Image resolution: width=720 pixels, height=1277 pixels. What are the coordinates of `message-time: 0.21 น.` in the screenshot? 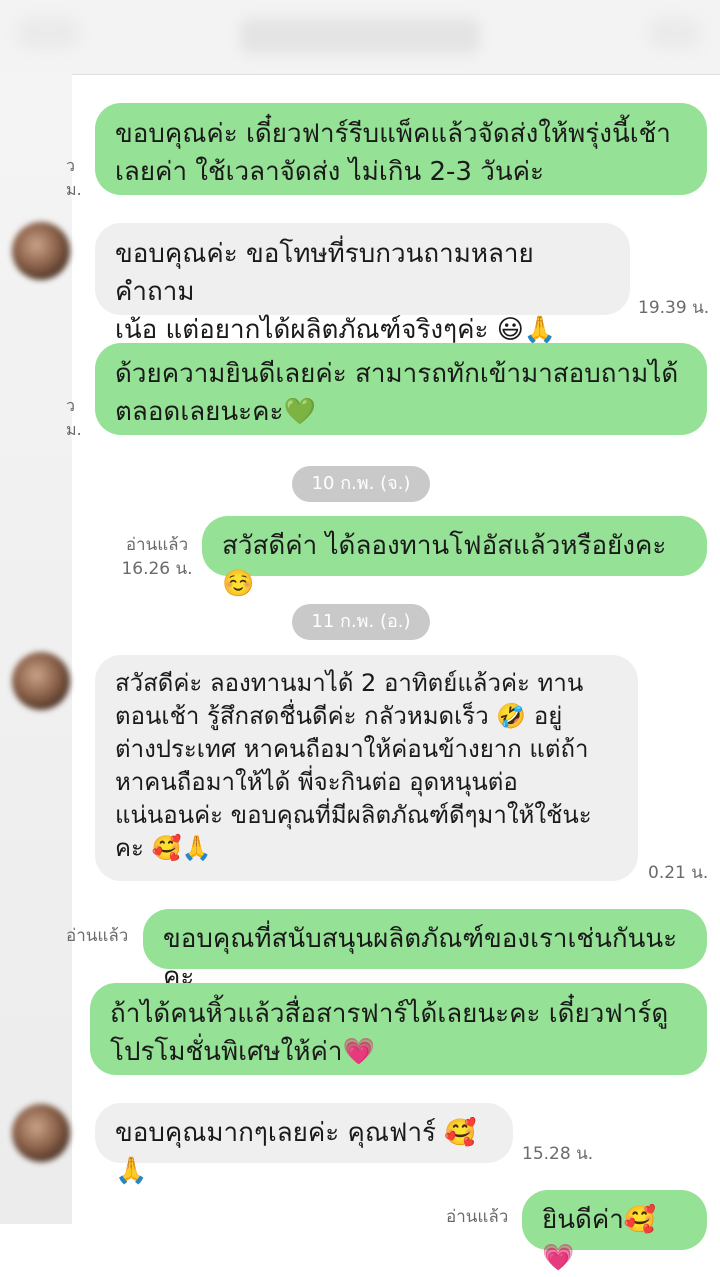 It's located at (678, 873).